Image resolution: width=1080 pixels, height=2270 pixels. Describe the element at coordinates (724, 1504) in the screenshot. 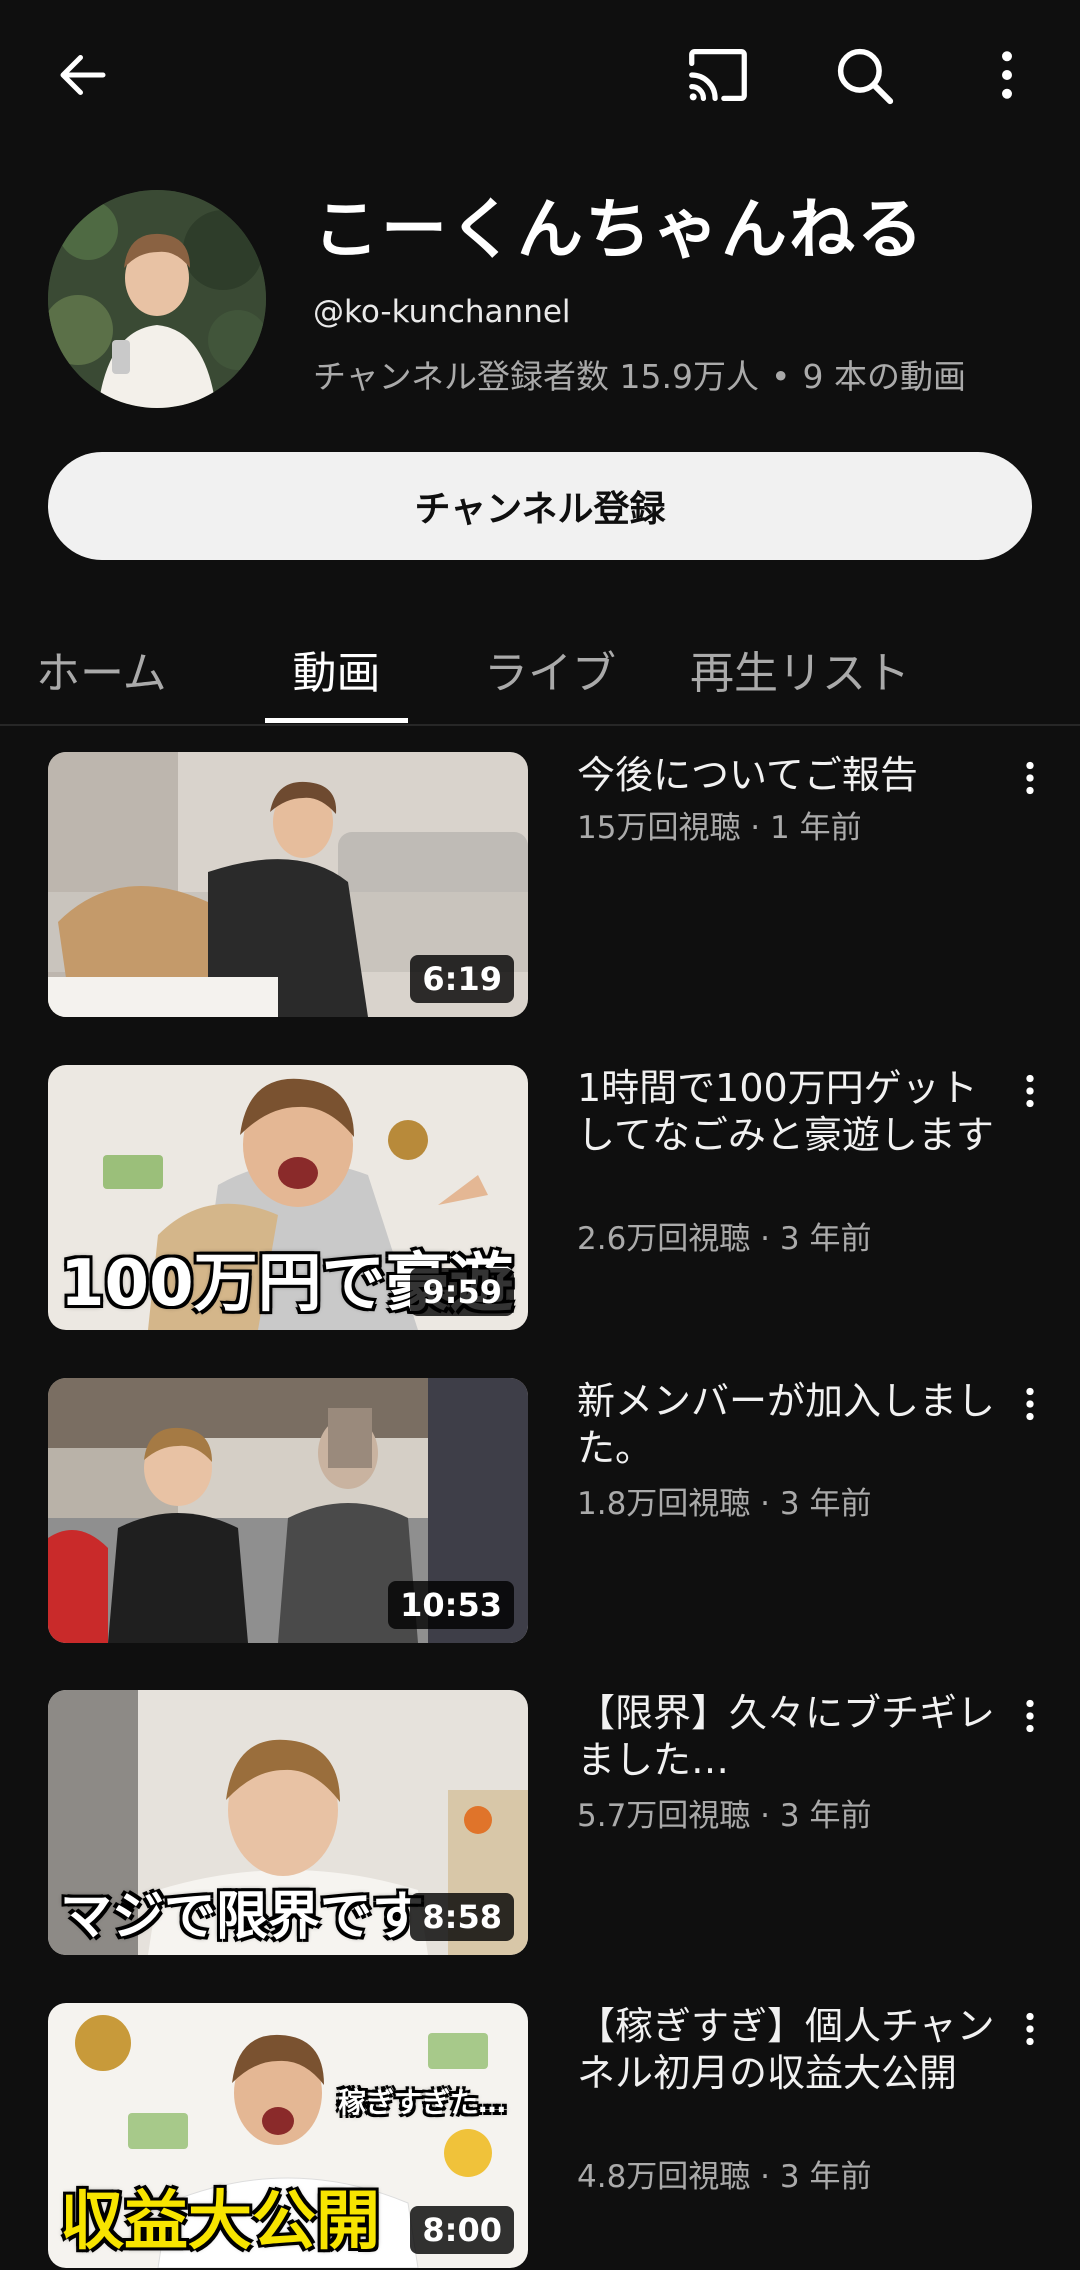

I see `video-meta: 1.8万回視聴 · 3 年前` at that location.